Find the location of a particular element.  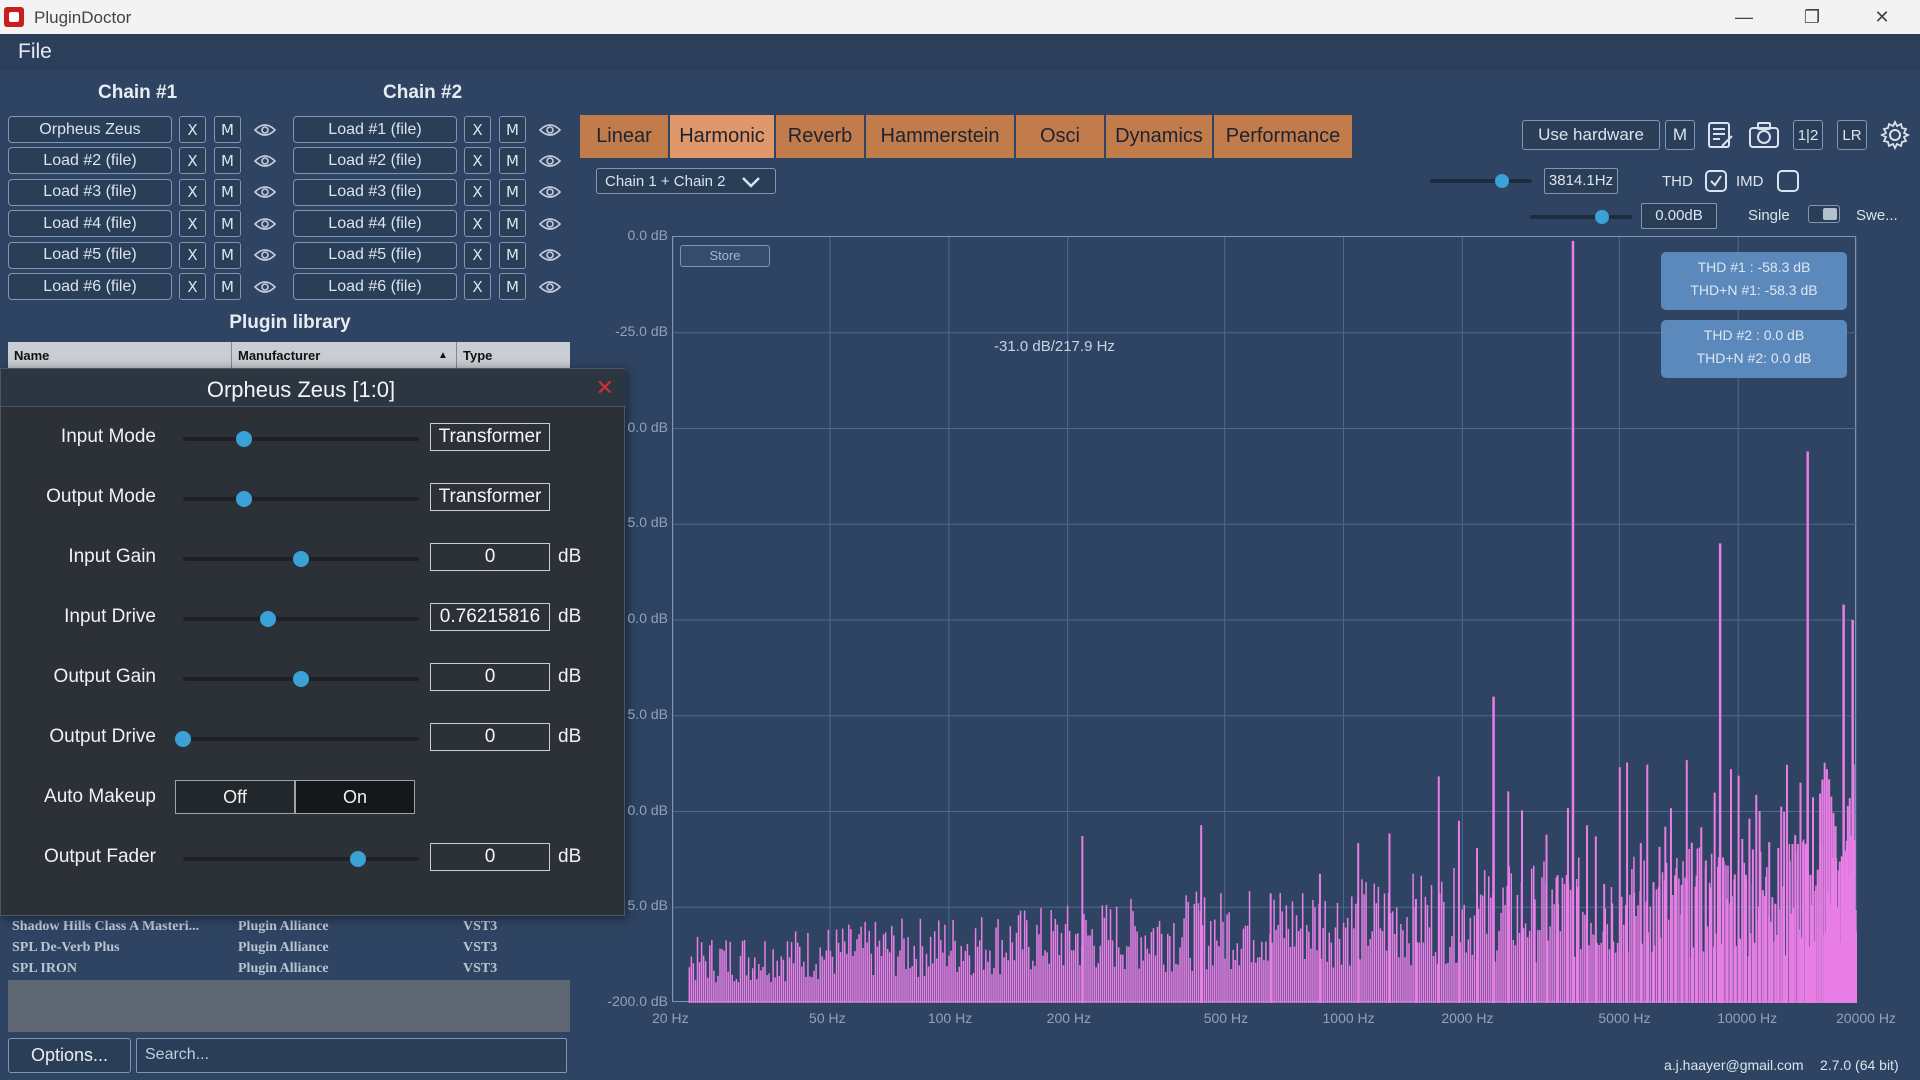

chain2-slot-2-button: Load #2 (file) is located at coordinates (375, 161).